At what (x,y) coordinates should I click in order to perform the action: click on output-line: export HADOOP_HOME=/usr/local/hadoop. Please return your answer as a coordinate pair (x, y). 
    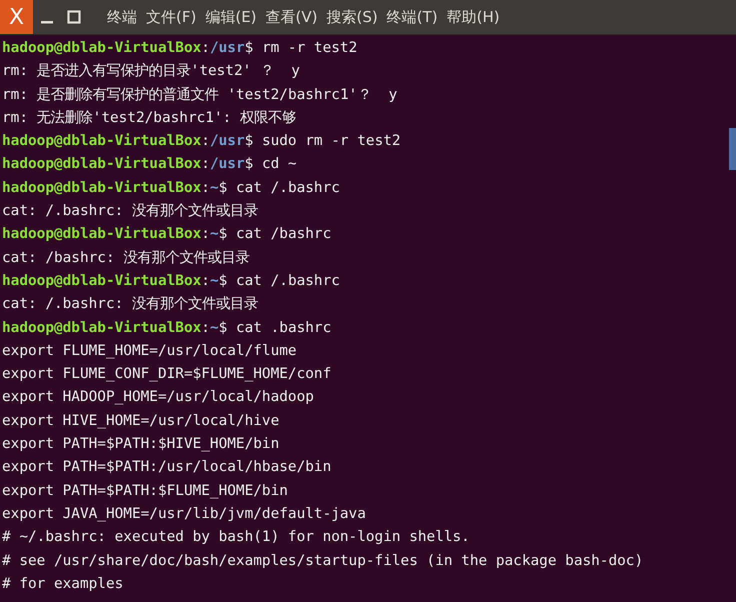
    Looking at the image, I should click on (158, 398).